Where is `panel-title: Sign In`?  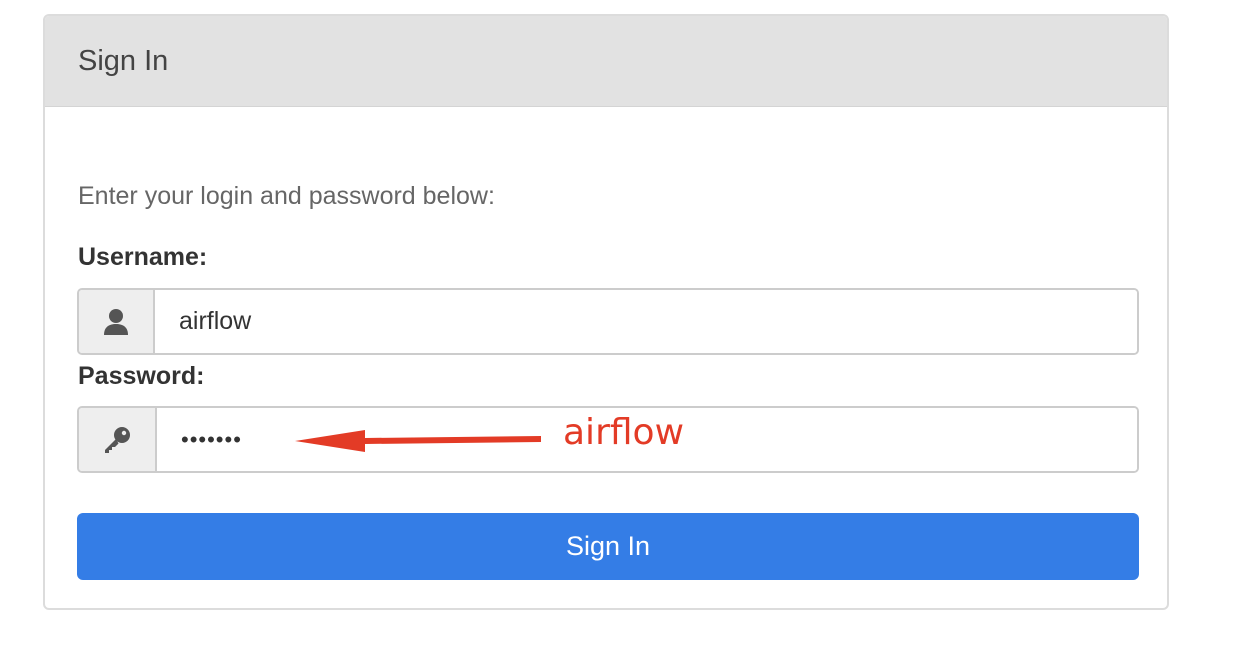
panel-title: Sign In is located at coordinates (123, 60).